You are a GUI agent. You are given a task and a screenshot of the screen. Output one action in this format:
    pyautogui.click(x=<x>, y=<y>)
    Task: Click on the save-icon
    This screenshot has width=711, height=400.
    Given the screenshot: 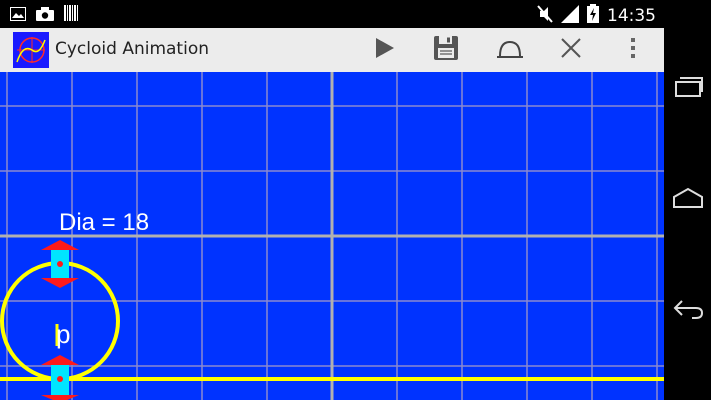 What is the action you would take?
    pyautogui.click(x=446, y=50)
    